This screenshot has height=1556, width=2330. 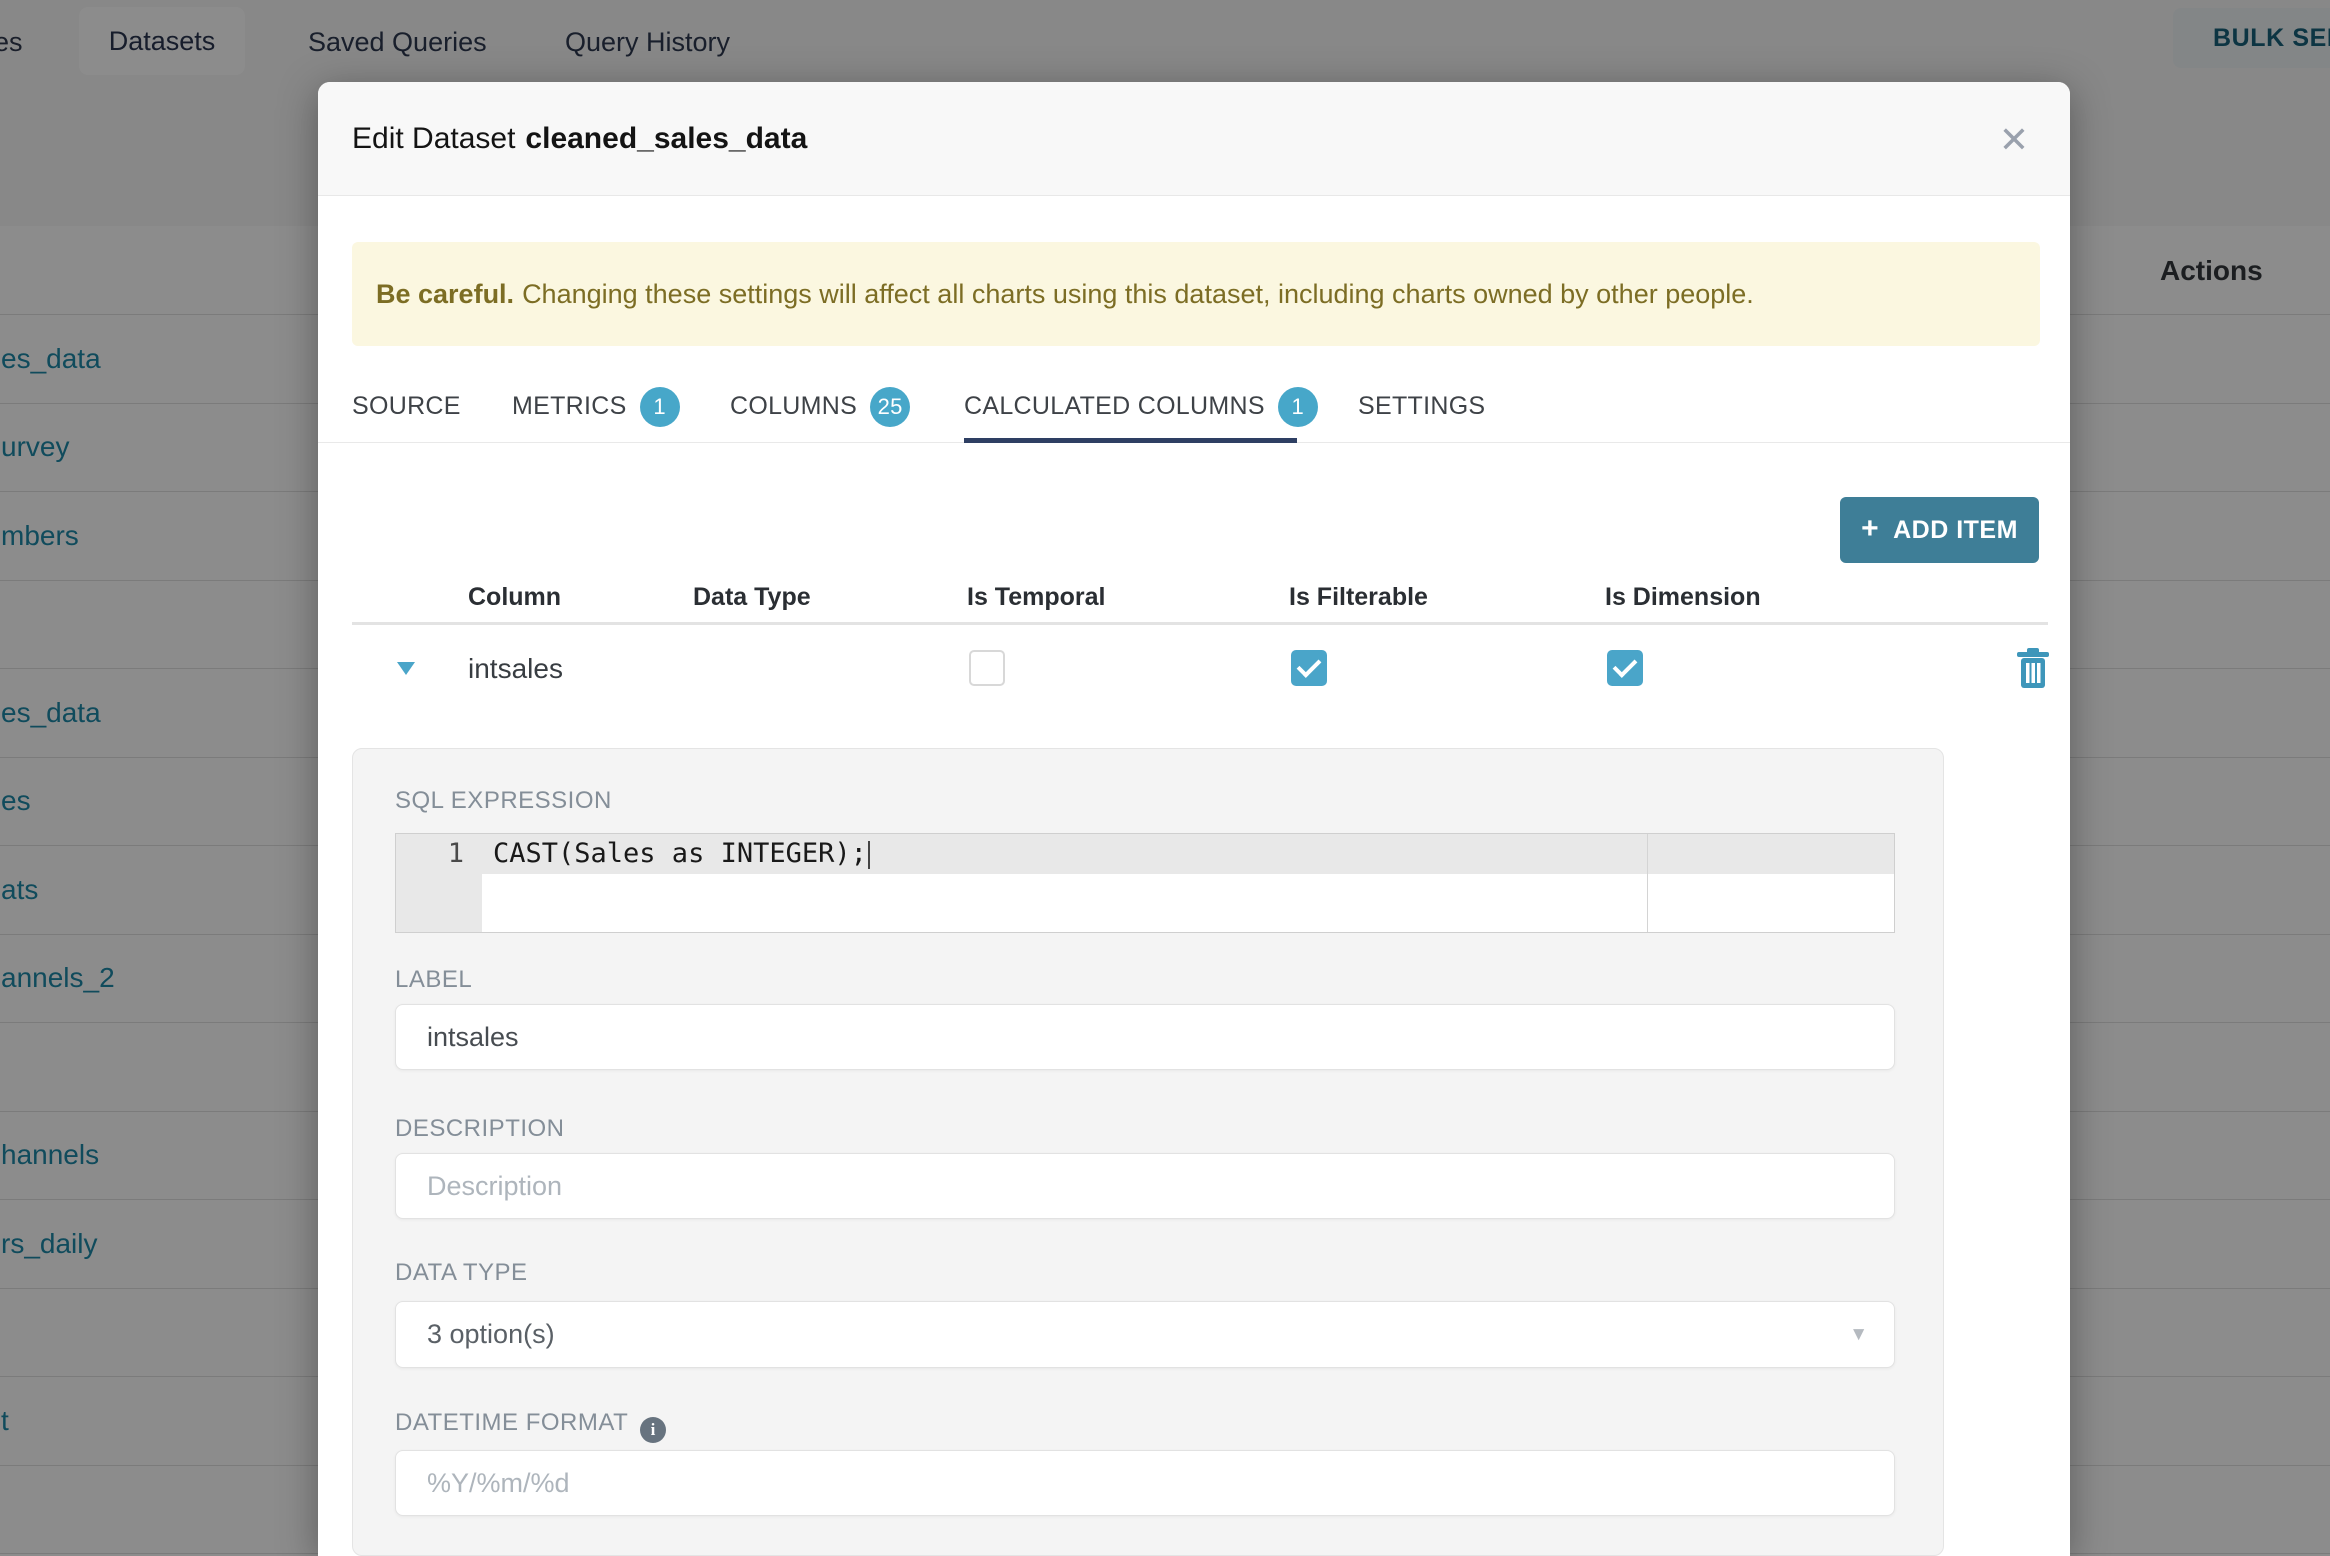 I want to click on datetime-format-field-label: DATETIME FORMAT i, so click(x=531, y=1426).